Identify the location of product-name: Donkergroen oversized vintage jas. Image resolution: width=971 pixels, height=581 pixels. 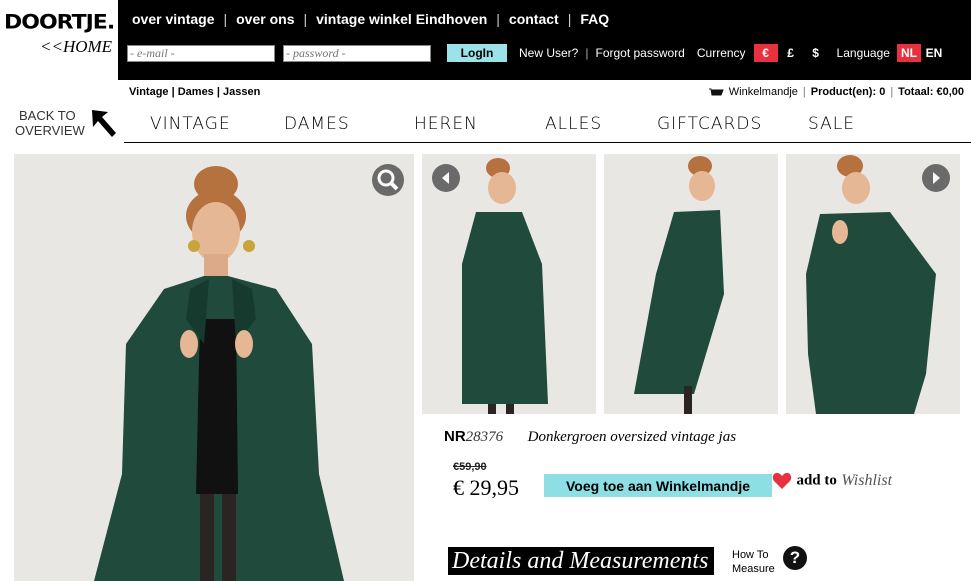
(632, 437).